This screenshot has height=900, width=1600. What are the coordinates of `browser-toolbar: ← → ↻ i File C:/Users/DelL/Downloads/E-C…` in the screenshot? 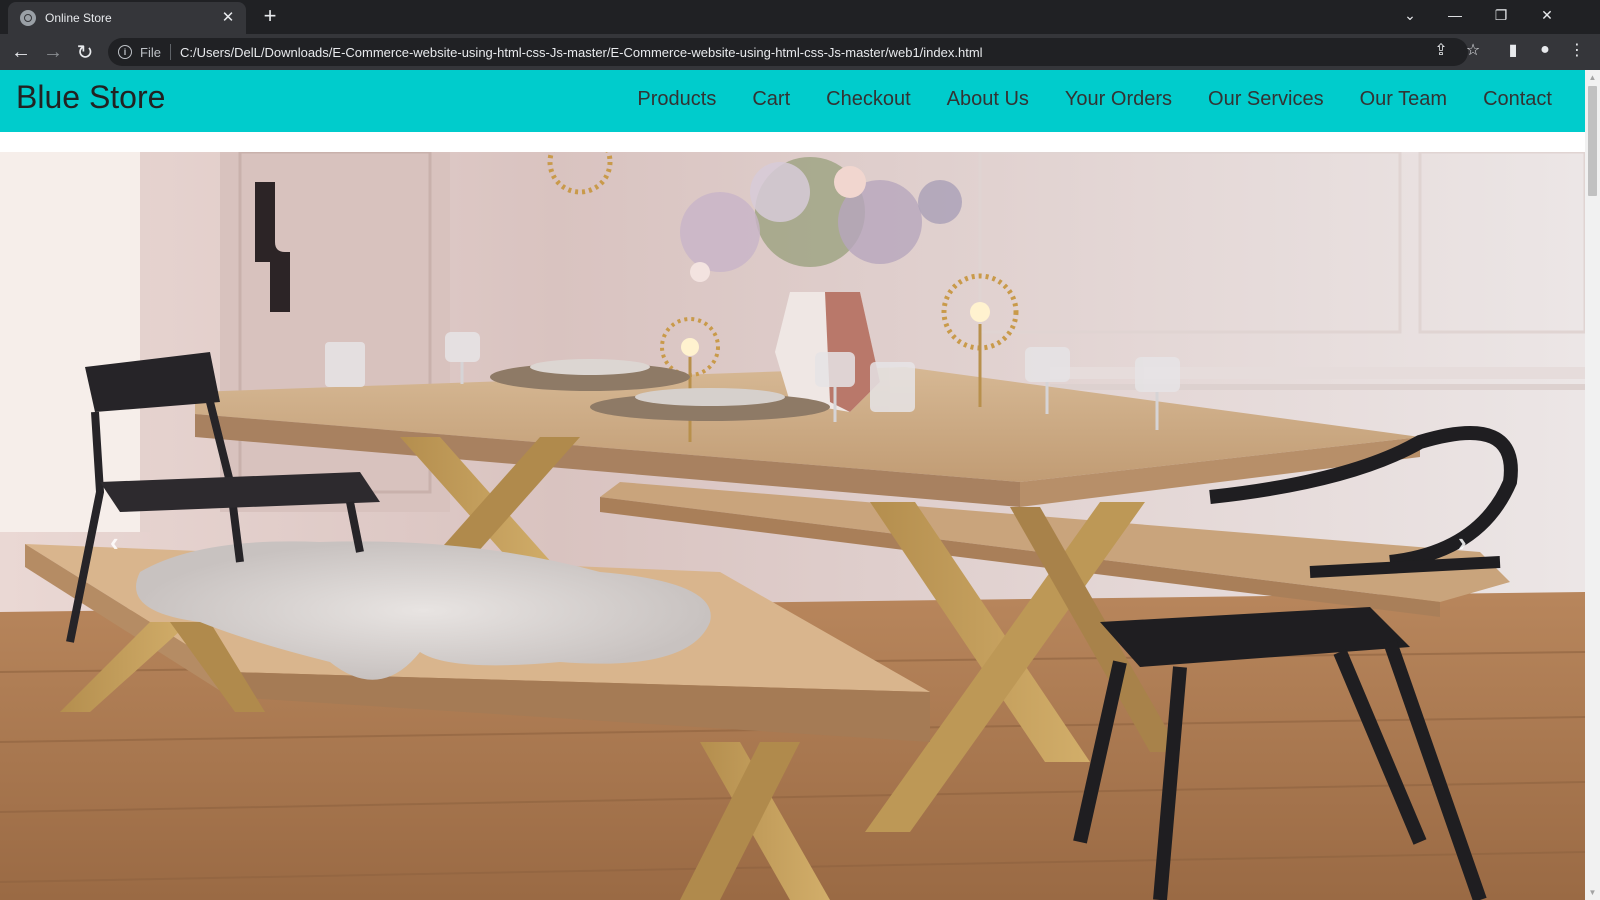 It's located at (800, 52).